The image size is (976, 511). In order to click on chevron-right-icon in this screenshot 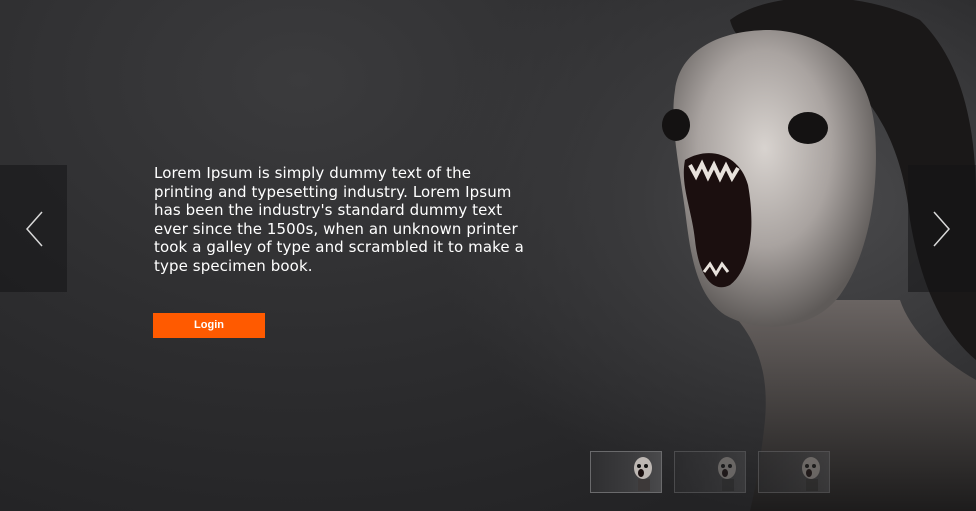, I will do `click(942, 228)`.